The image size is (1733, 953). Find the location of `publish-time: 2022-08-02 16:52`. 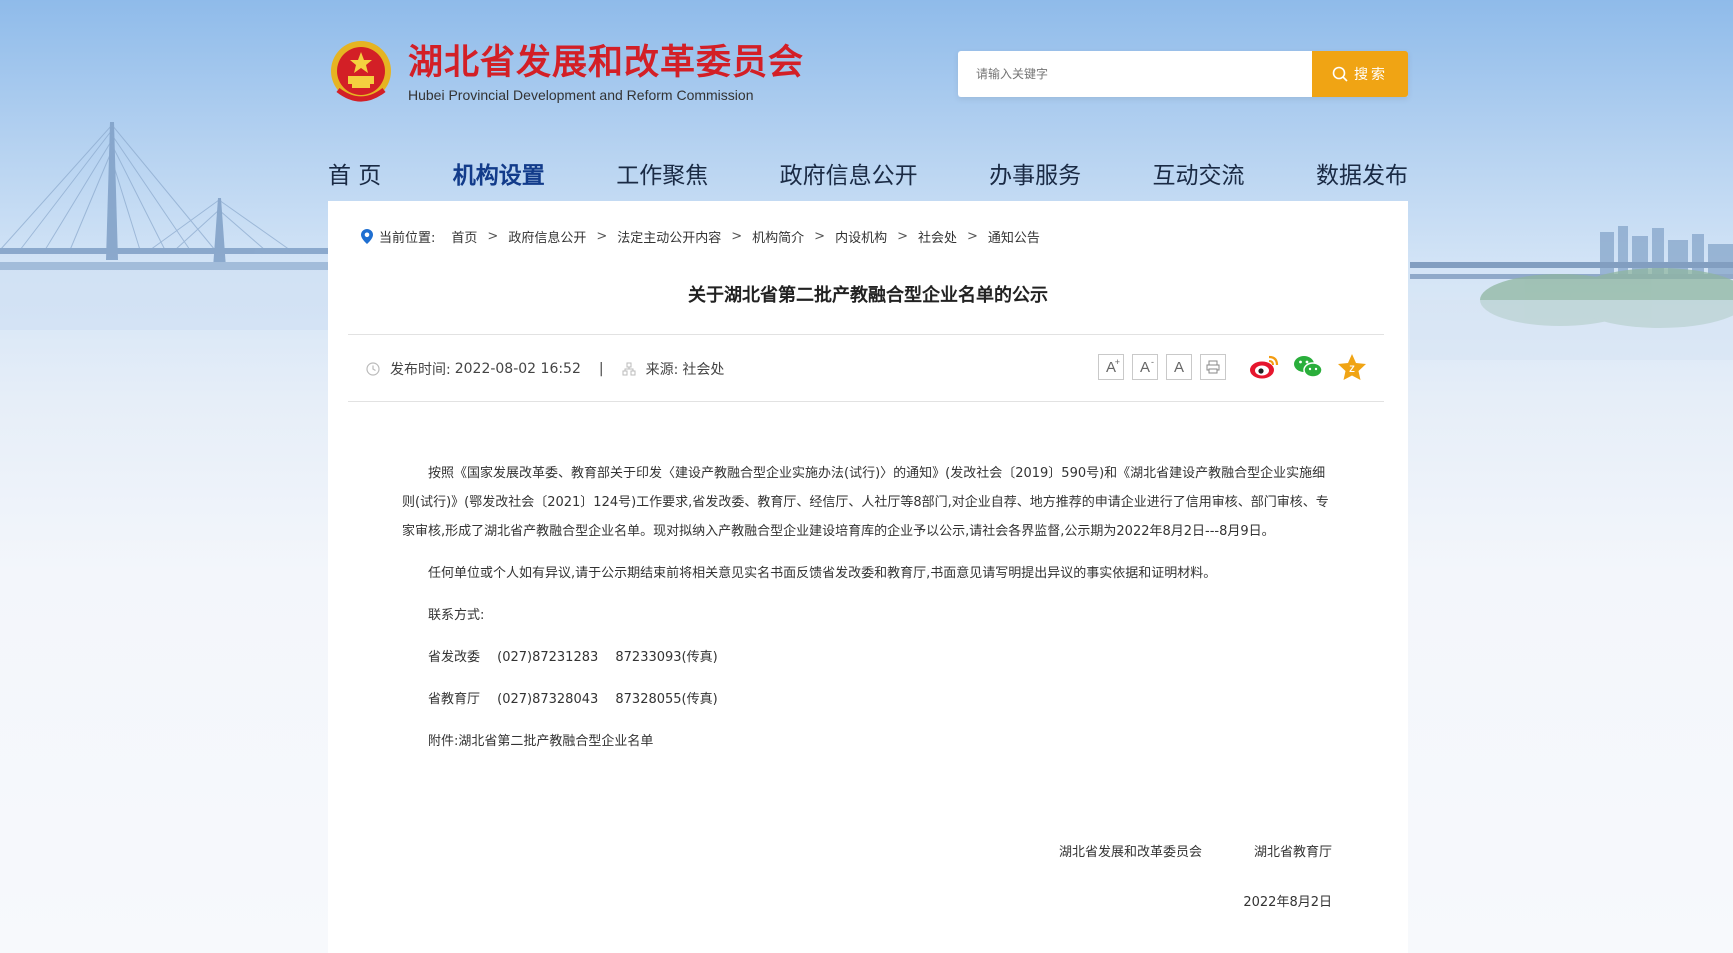

publish-time: 2022-08-02 16:52 is located at coordinates (517, 369).